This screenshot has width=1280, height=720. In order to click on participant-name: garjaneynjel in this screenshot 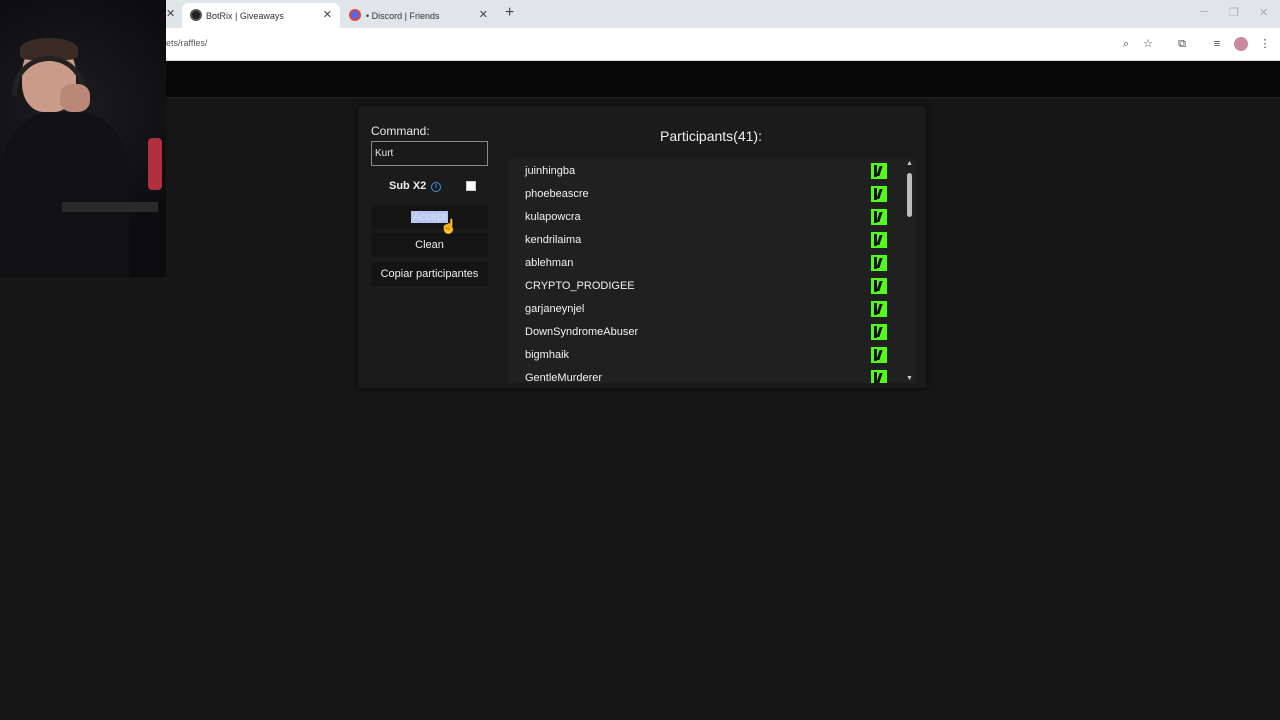, I will do `click(555, 309)`.